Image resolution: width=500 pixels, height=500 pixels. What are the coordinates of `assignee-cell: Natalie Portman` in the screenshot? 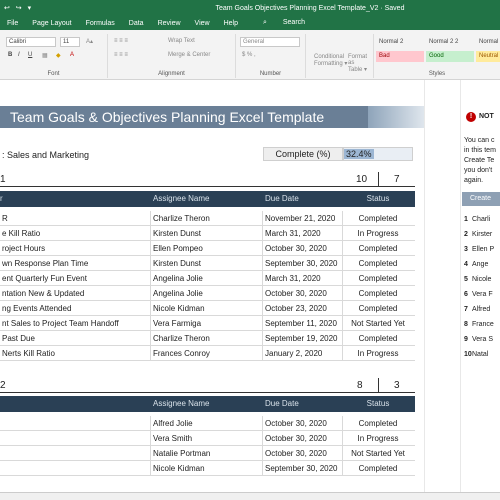 It's located at (181, 453).